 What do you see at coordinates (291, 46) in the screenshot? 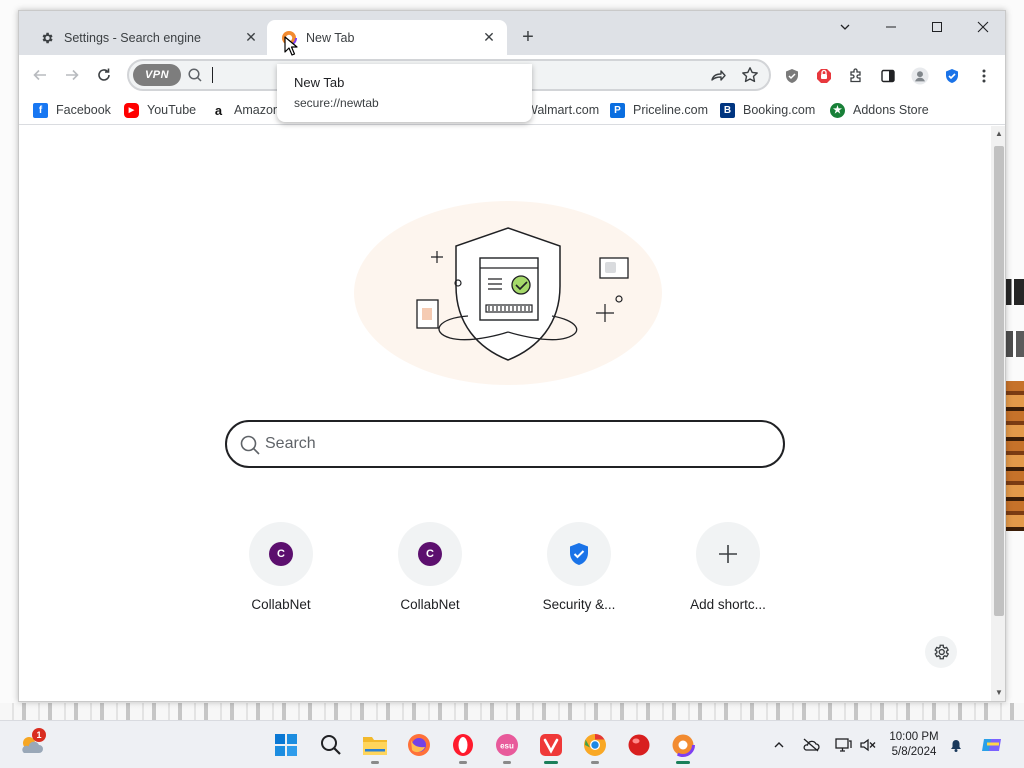
I see `mouse-cursor` at bounding box center [291, 46].